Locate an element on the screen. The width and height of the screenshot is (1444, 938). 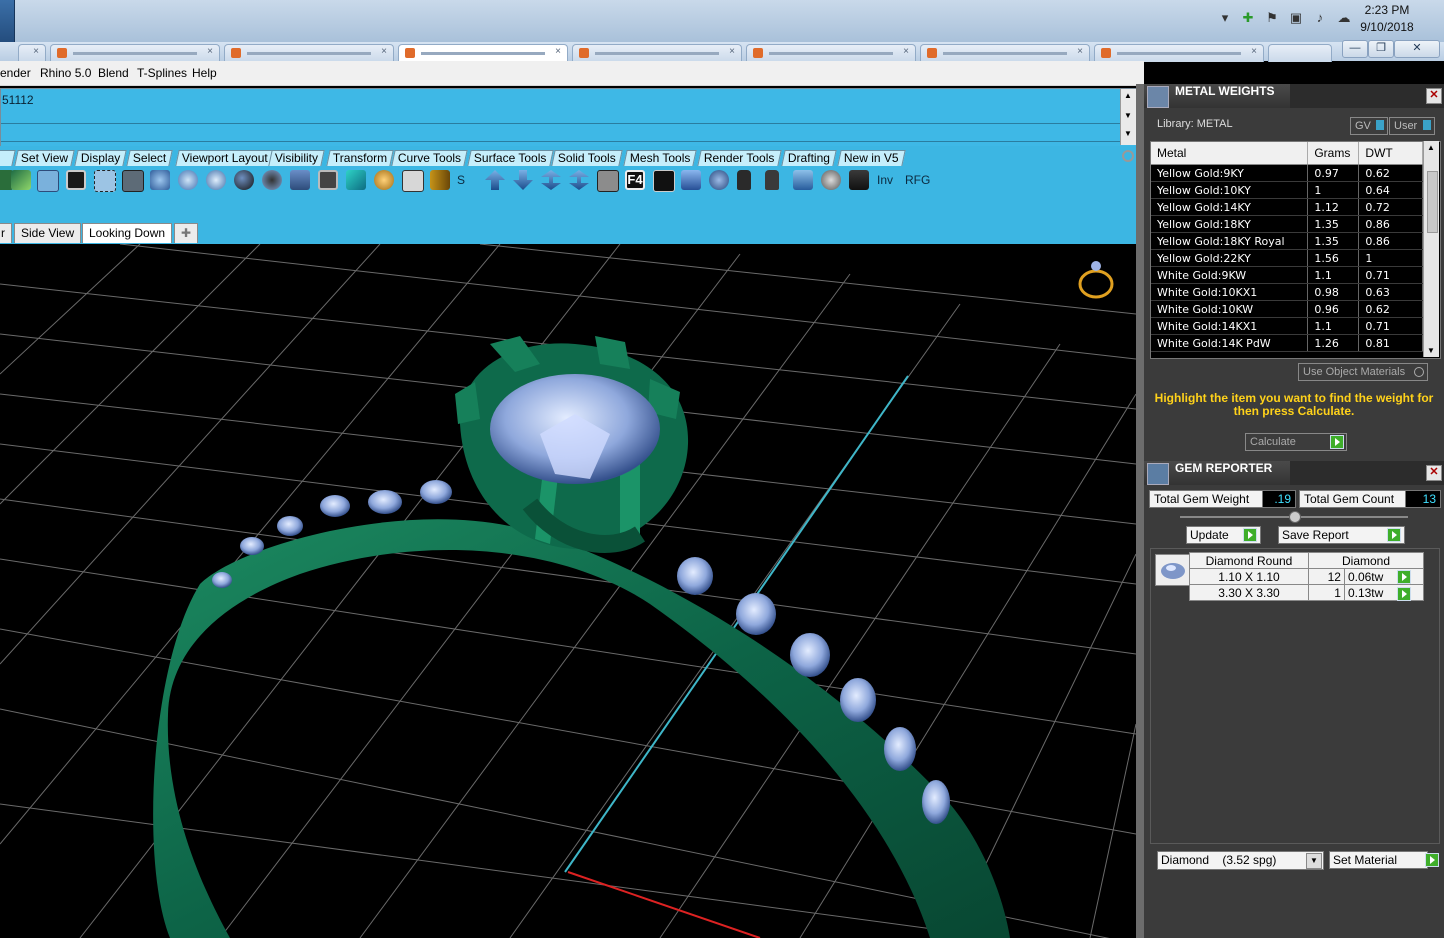
column-header-dwt: DWT is located at coordinates (1390, 153).